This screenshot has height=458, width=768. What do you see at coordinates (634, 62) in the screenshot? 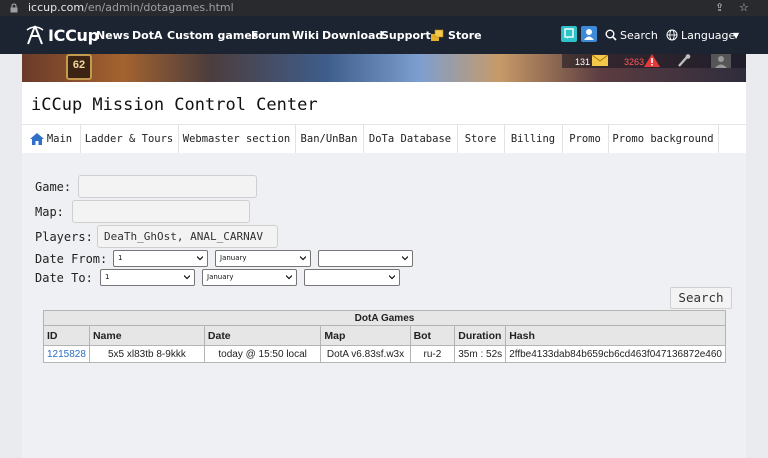
I see `alert-count: 3263` at bounding box center [634, 62].